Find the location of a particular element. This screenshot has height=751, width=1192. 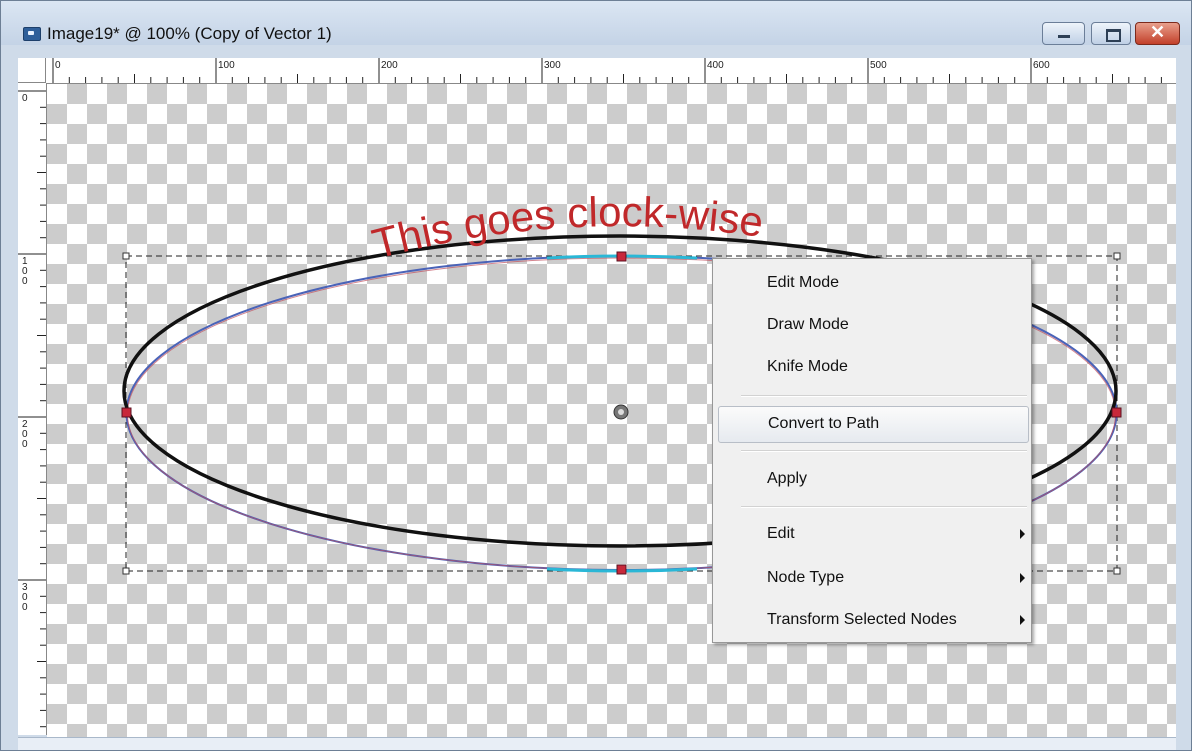

handle-bottom-left is located at coordinates (126, 571).